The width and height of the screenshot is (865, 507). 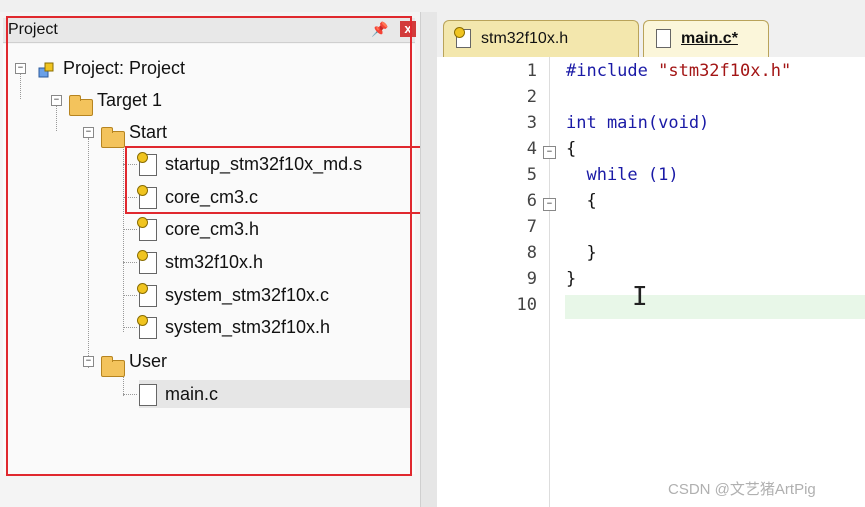 I want to click on code-line-6: {, so click(x=581, y=201).